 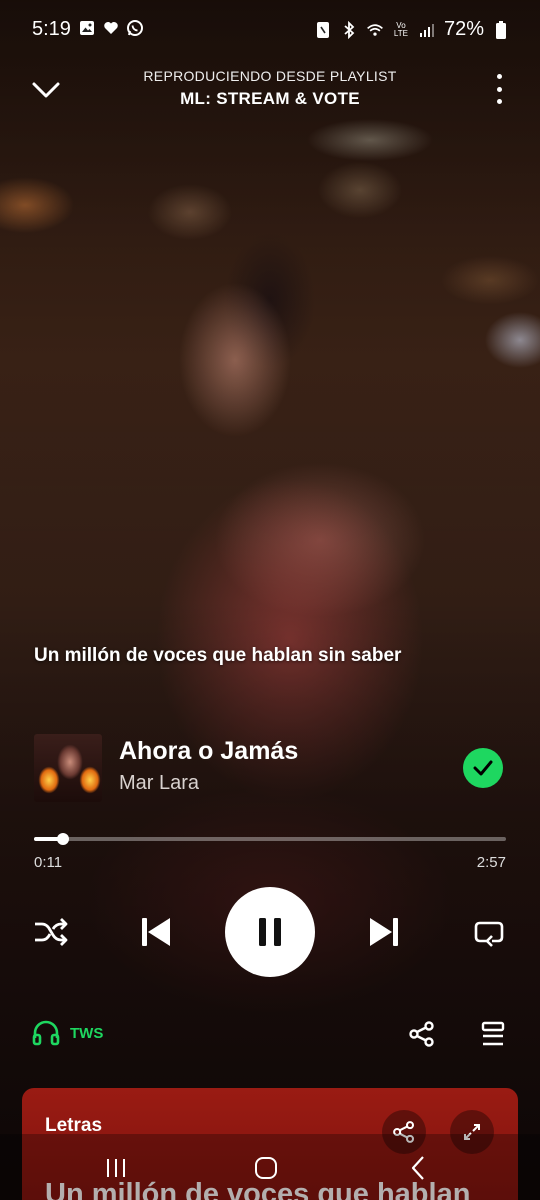 What do you see at coordinates (51, 29) in the screenshot?
I see `status-time: 5:19` at bounding box center [51, 29].